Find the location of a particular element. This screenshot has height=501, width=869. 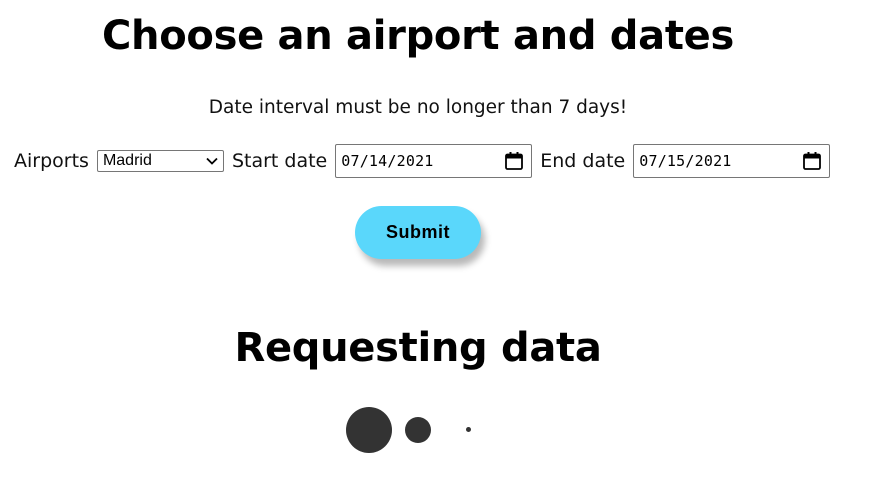

start-date-input: 07/14/2021 is located at coordinates (434, 161).